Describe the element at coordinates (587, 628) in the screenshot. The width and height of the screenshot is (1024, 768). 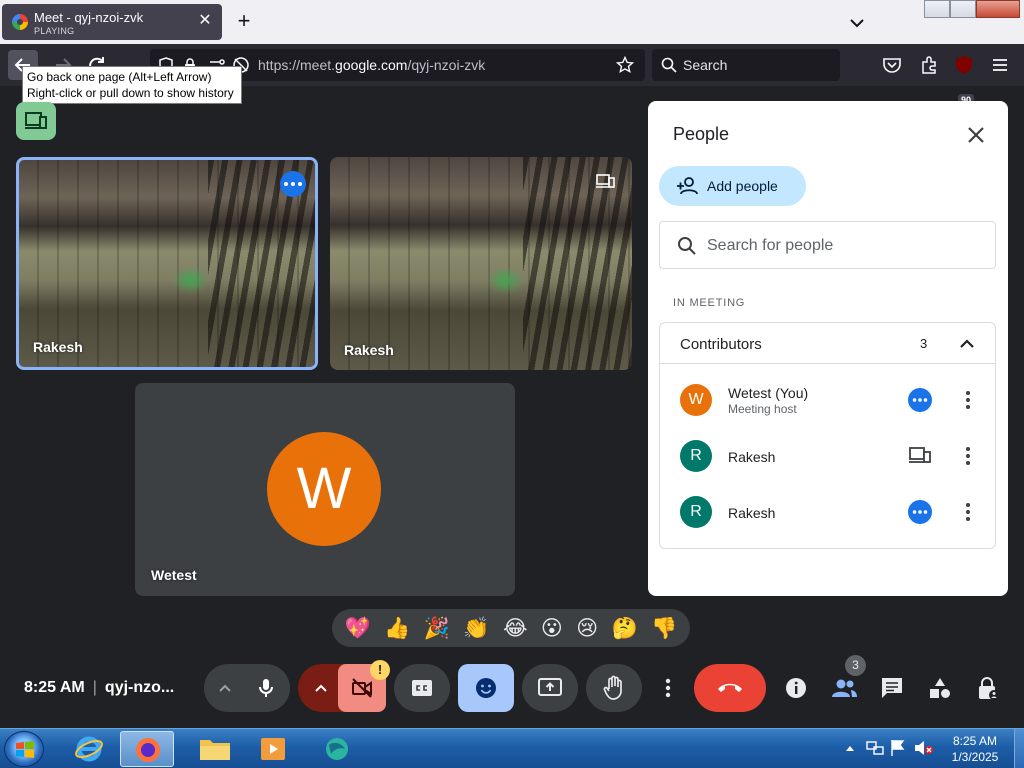
I see `reaction-sad: 😢` at that location.